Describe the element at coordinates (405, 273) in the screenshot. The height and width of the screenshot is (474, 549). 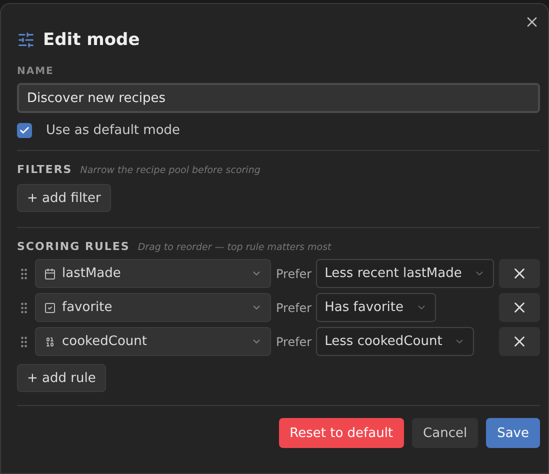
I see `direction-select: Less recent lastMade` at that location.